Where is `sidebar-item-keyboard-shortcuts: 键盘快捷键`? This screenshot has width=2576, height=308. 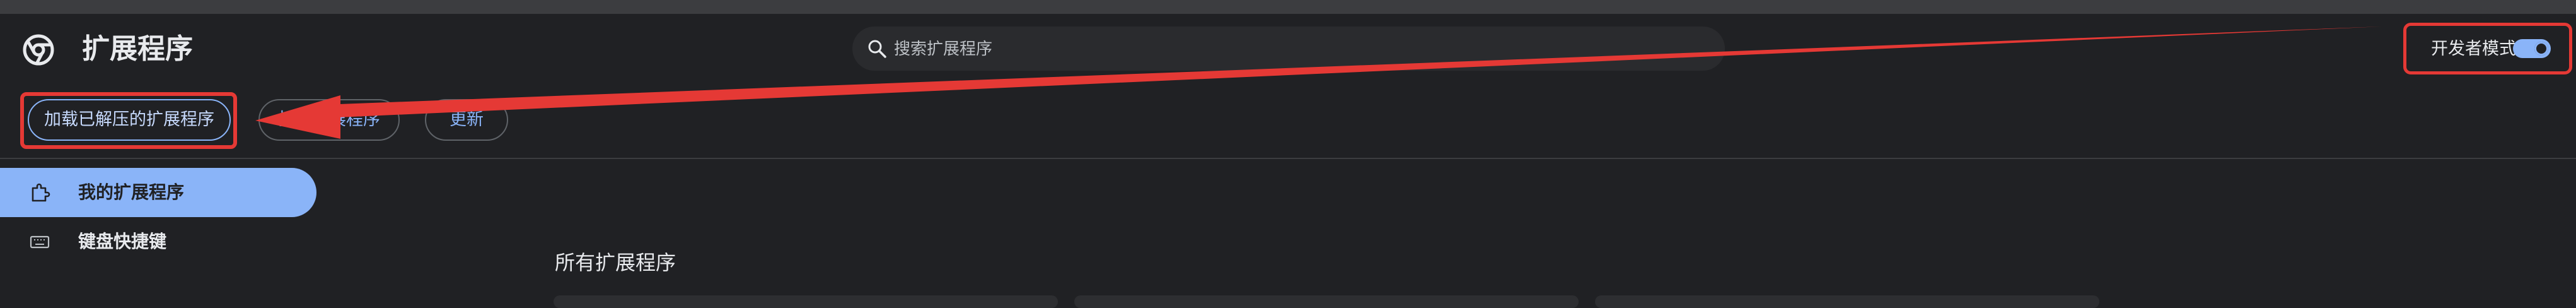 sidebar-item-keyboard-shortcuts: 键盘快捷键 is located at coordinates (158, 242).